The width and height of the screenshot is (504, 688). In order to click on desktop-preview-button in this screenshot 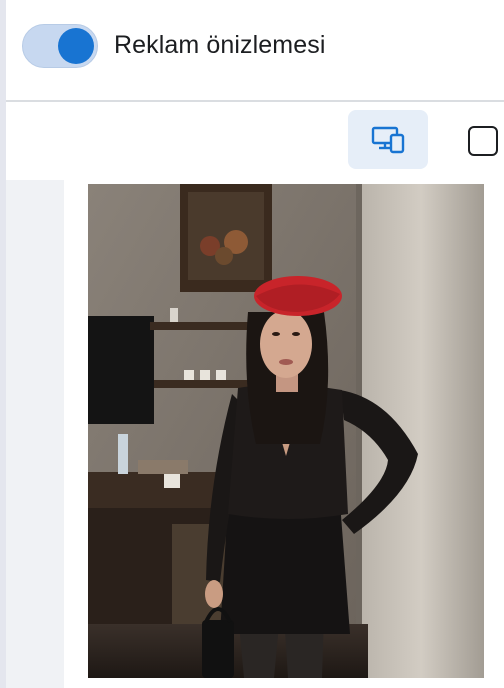, I will do `click(388, 139)`.